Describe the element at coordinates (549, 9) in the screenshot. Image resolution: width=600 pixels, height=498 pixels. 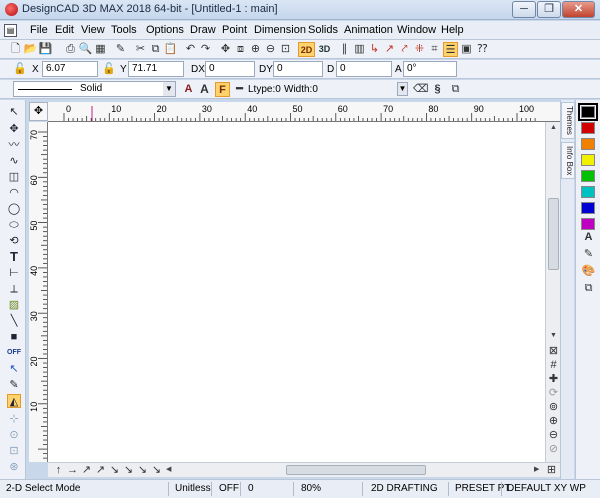
I see `restore-button: ❐` at that location.